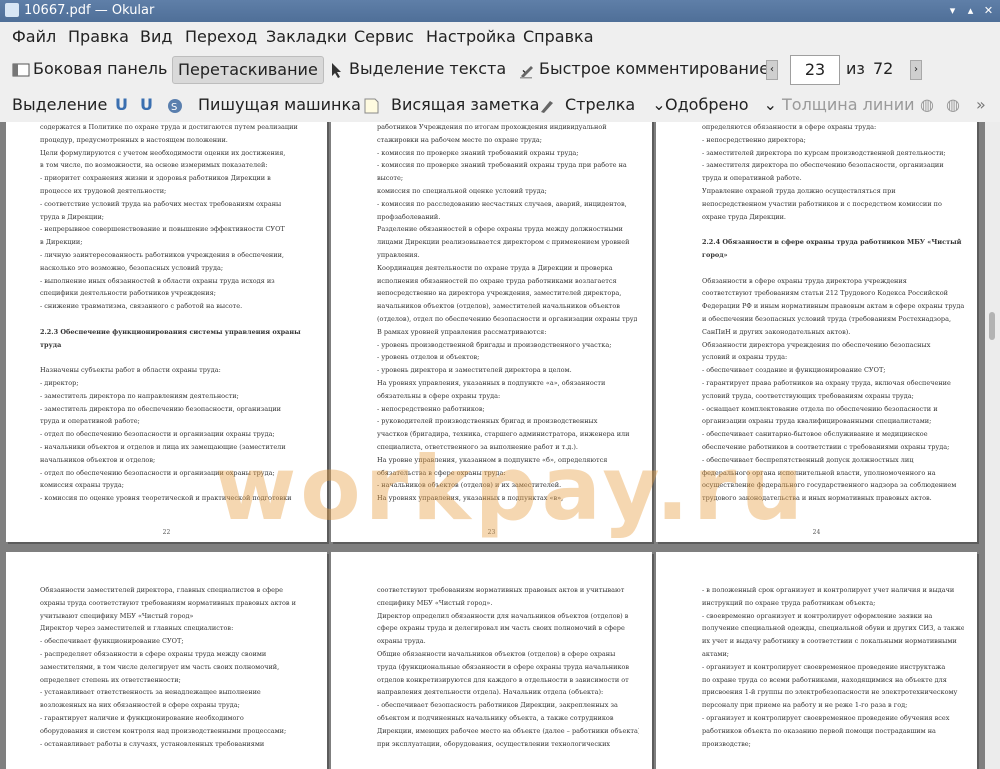 This screenshot has width=1000, height=769. What do you see at coordinates (500, 11) in the screenshot?
I see `title-bar: 10667.pdf — Okular ▾ ▴ ✕` at bounding box center [500, 11].